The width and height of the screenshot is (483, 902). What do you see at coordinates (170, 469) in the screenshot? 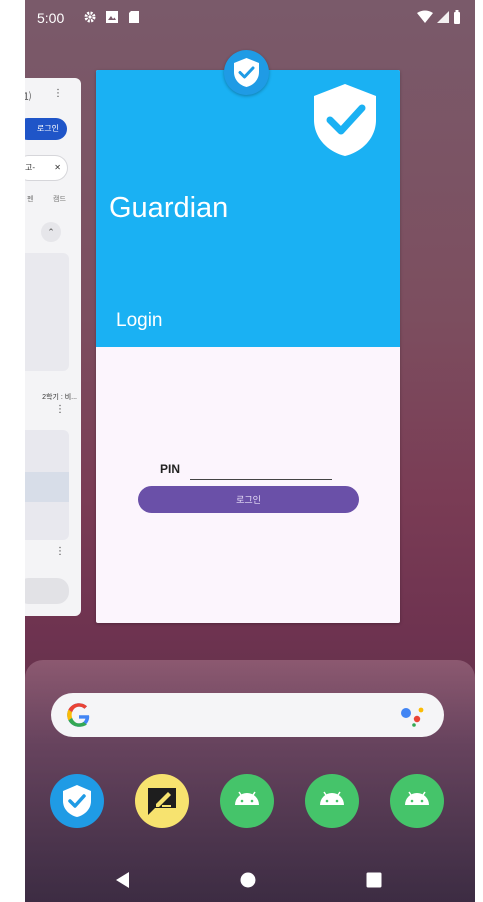
I see `pin-label: PIN` at bounding box center [170, 469].